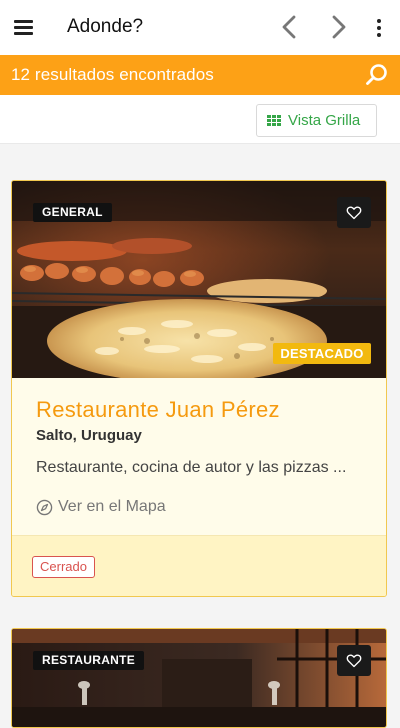 This screenshot has height=728, width=400. I want to click on grid-icon, so click(274, 121).